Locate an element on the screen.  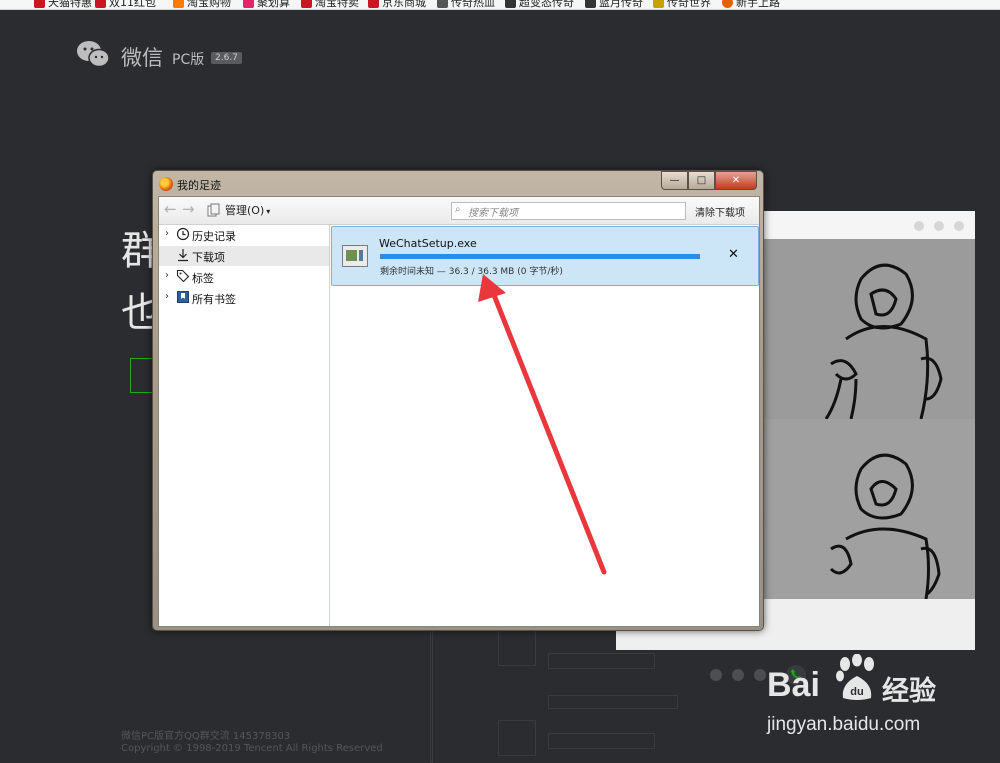
dialog-title: 我的足迹 is located at coordinates (199, 185).